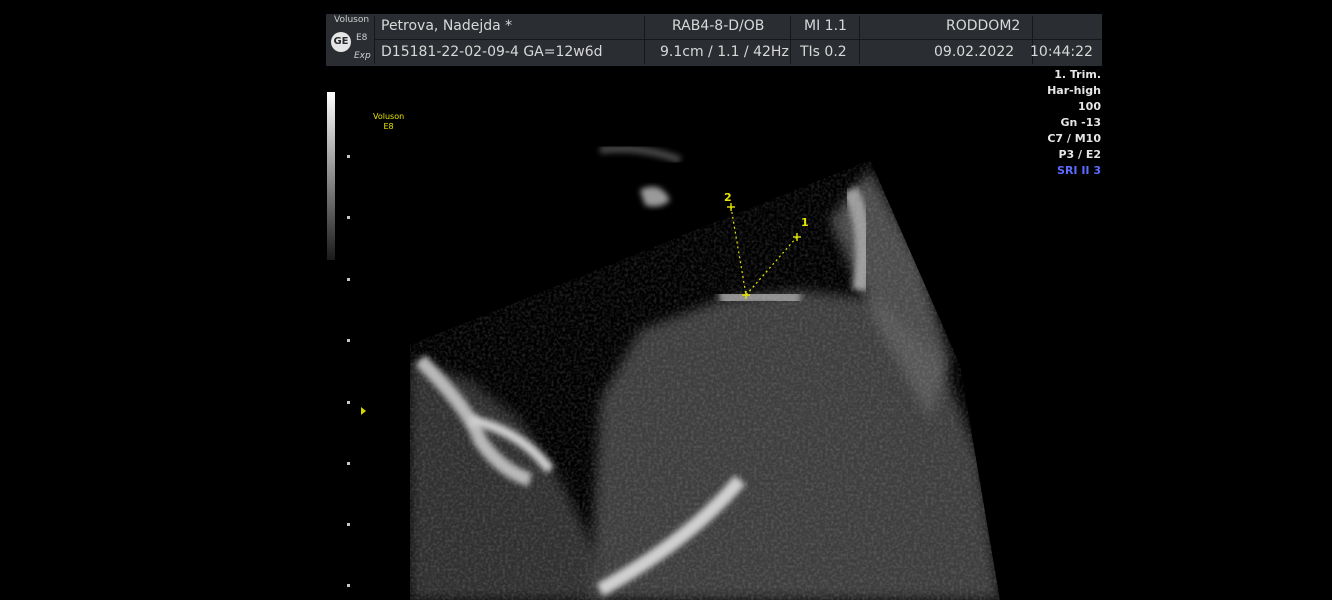 This screenshot has width=1332, height=600. What do you see at coordinates (805, 222) in the screenshot?
I see `caliper-label-1: 1` at bounding box center [805, 222].